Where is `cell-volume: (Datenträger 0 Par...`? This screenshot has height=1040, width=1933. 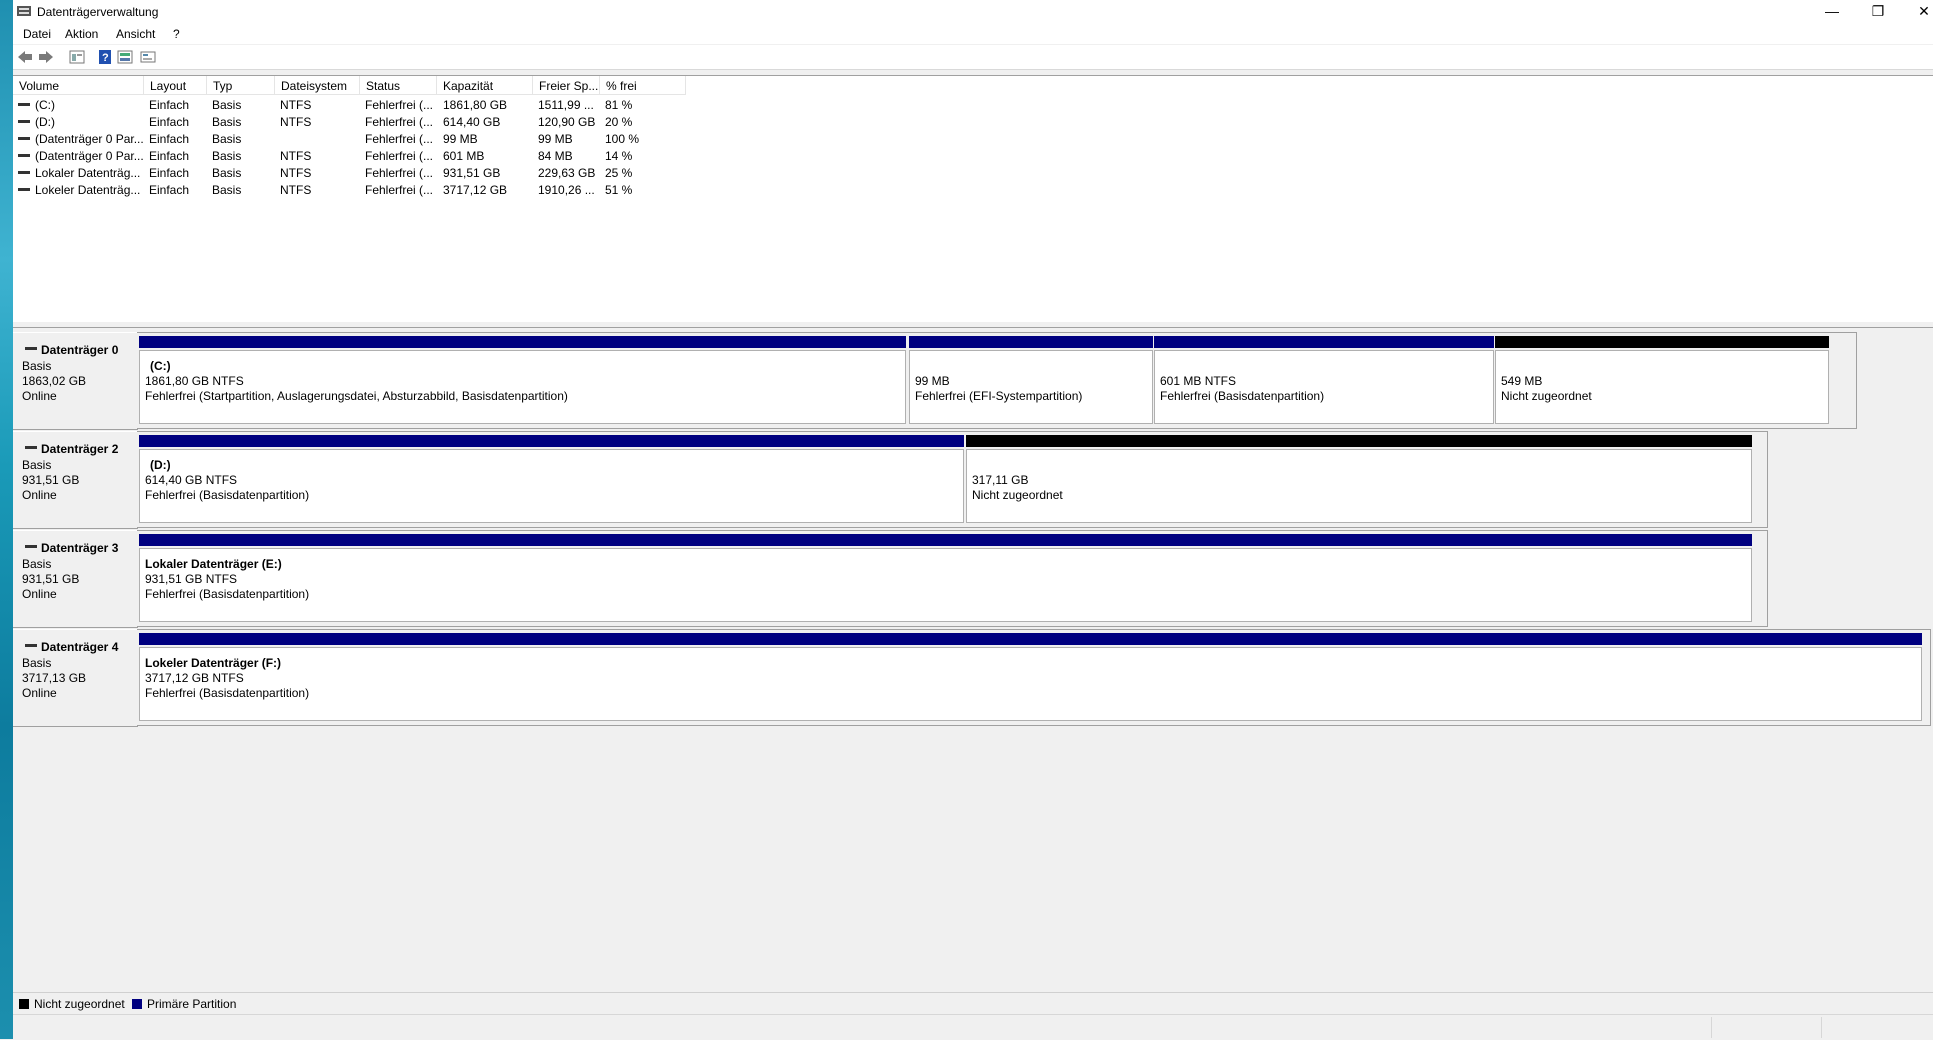
cell-volume: (Datenträger 0 Par... is located at coordinates (89, 156).